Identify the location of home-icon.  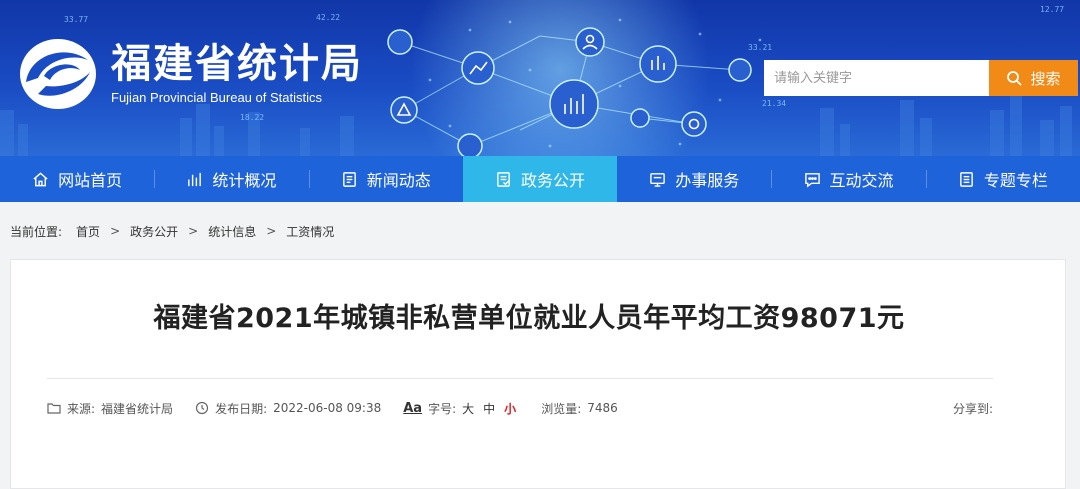
(40, 178).